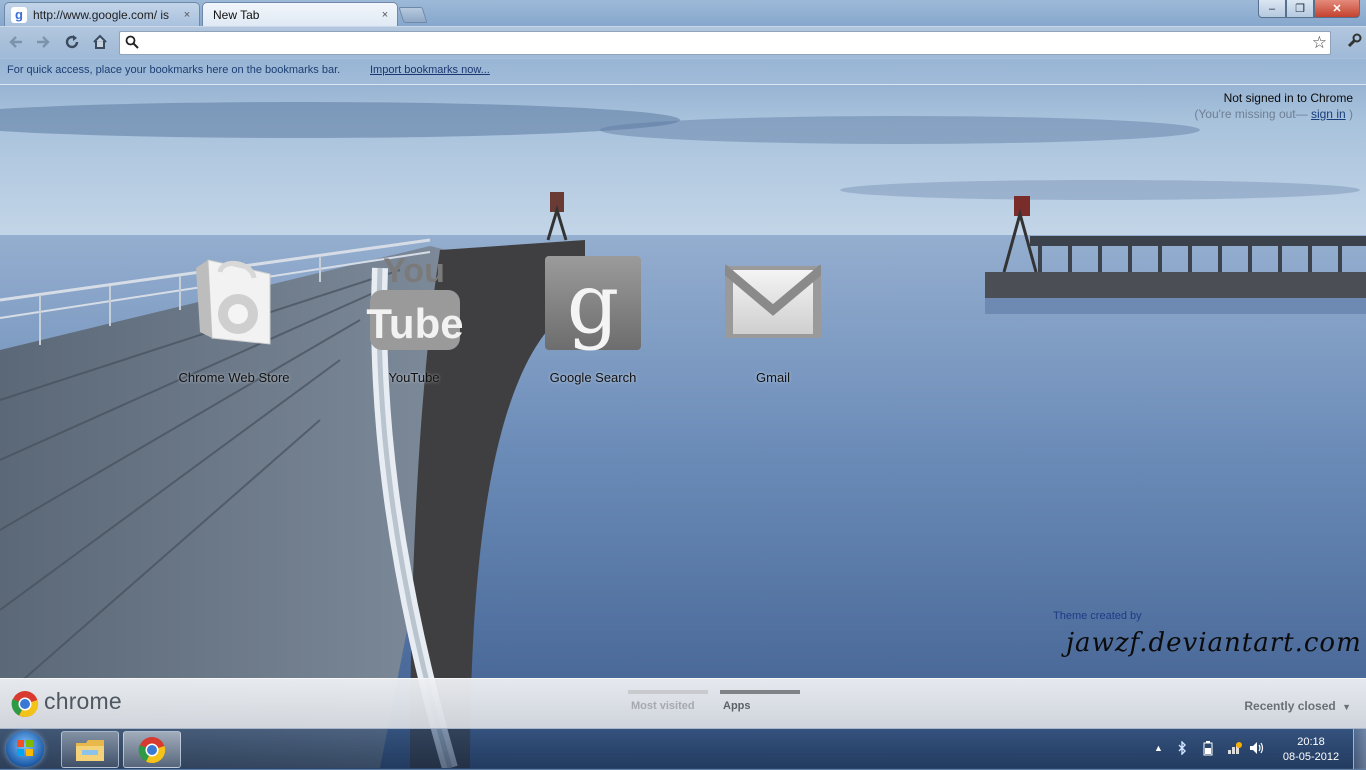  Describe the element at coordinates (132, 42) in the screenshot. I see `search-icon` at that location.